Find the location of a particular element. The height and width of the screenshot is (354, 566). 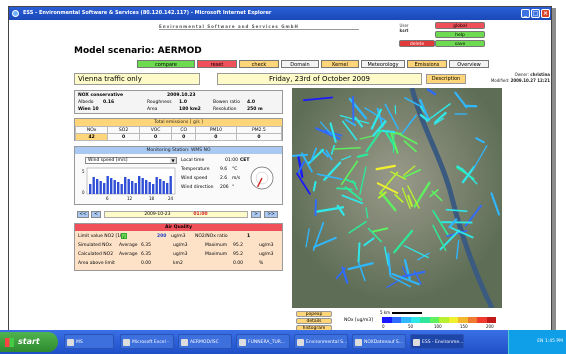

row1-avg-label: Average is located at coordinates (128, 245).